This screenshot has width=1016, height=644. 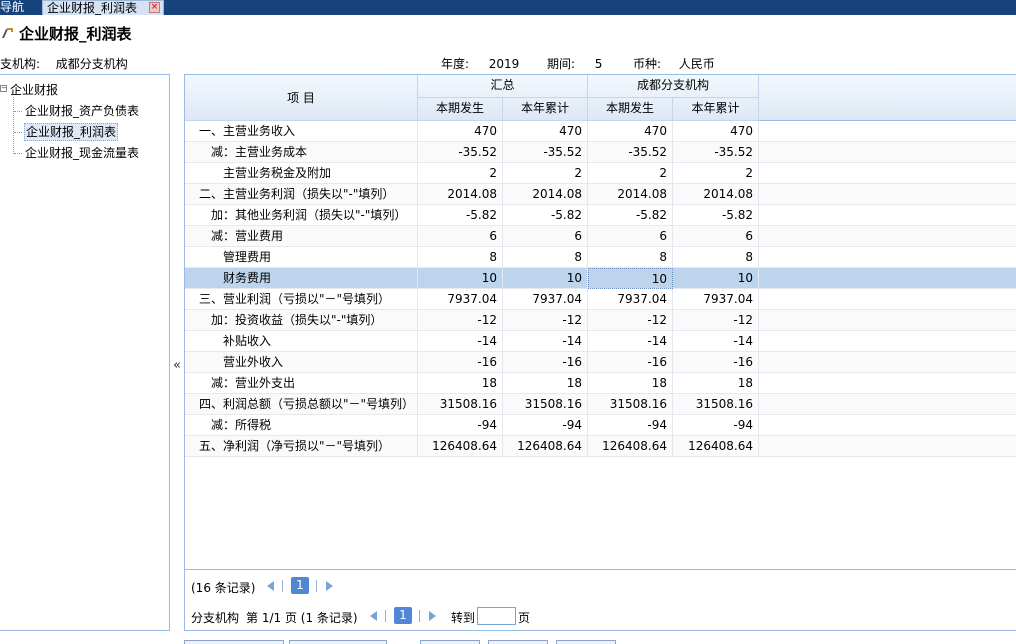 I want to click on tab-income-statement: 企业财报_利润表 ×, so click(x=103, y=7).